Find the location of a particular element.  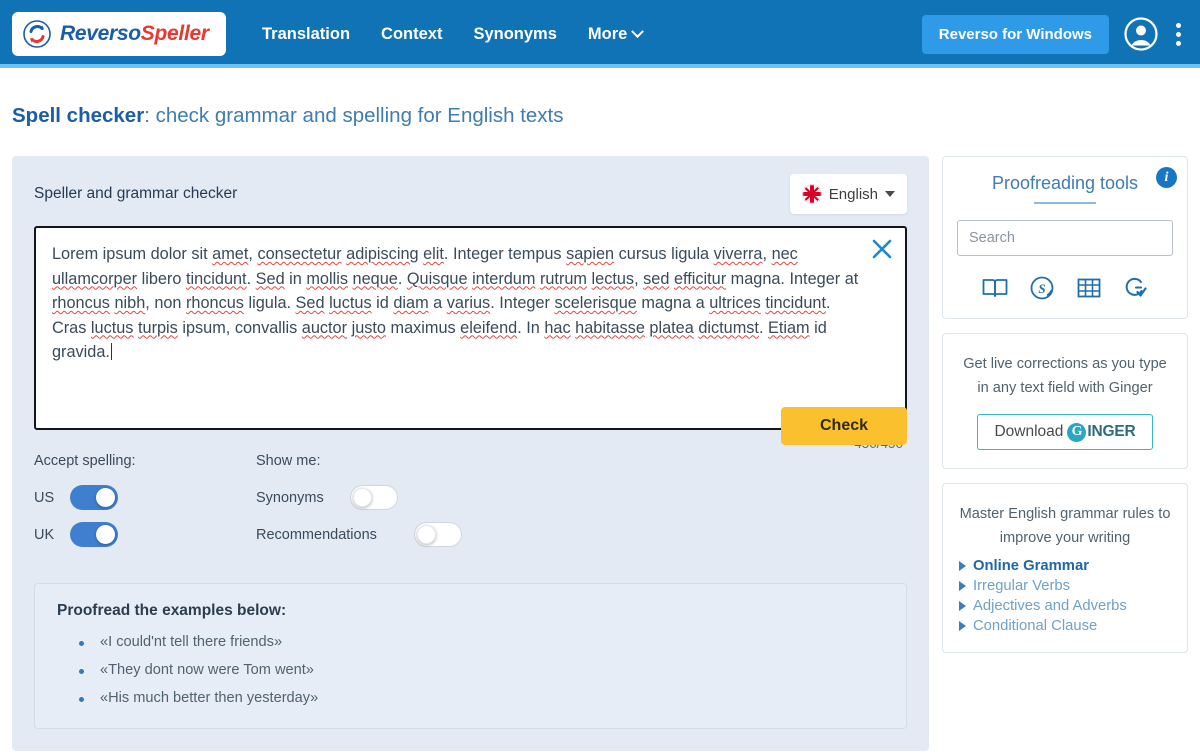

spelling-error-word: Quisque is located at coordinates (437, 279).